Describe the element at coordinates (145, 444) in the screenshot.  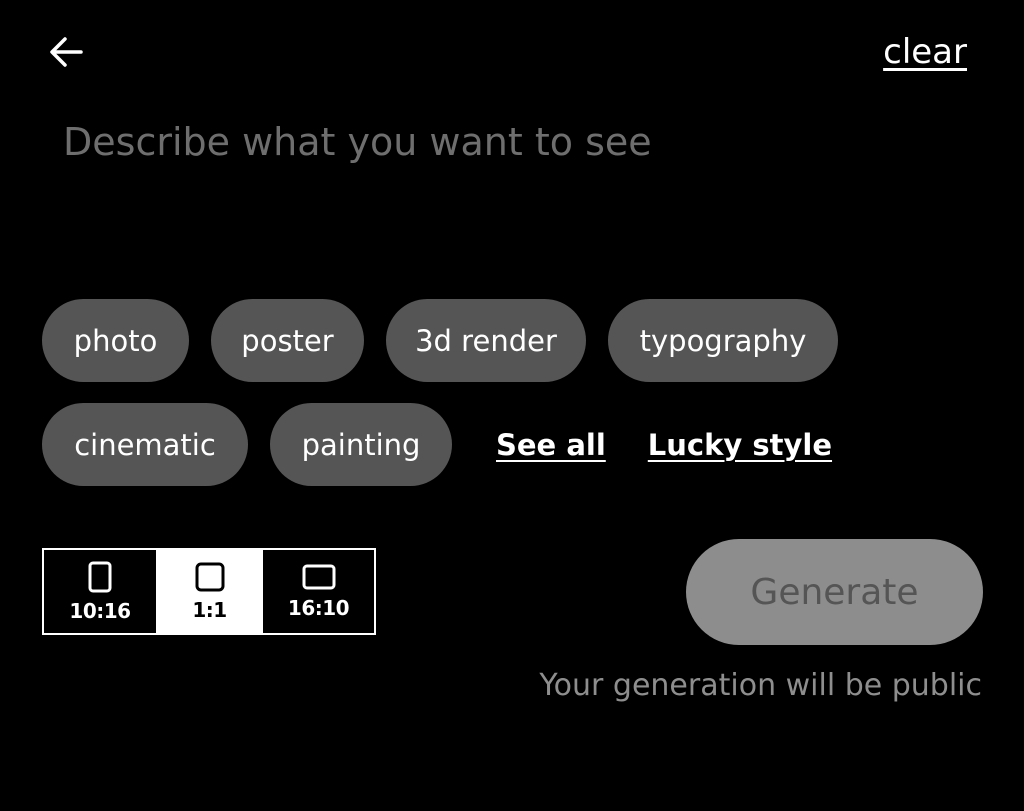
I see `style-chip-cinematic: cinematic` at that location.